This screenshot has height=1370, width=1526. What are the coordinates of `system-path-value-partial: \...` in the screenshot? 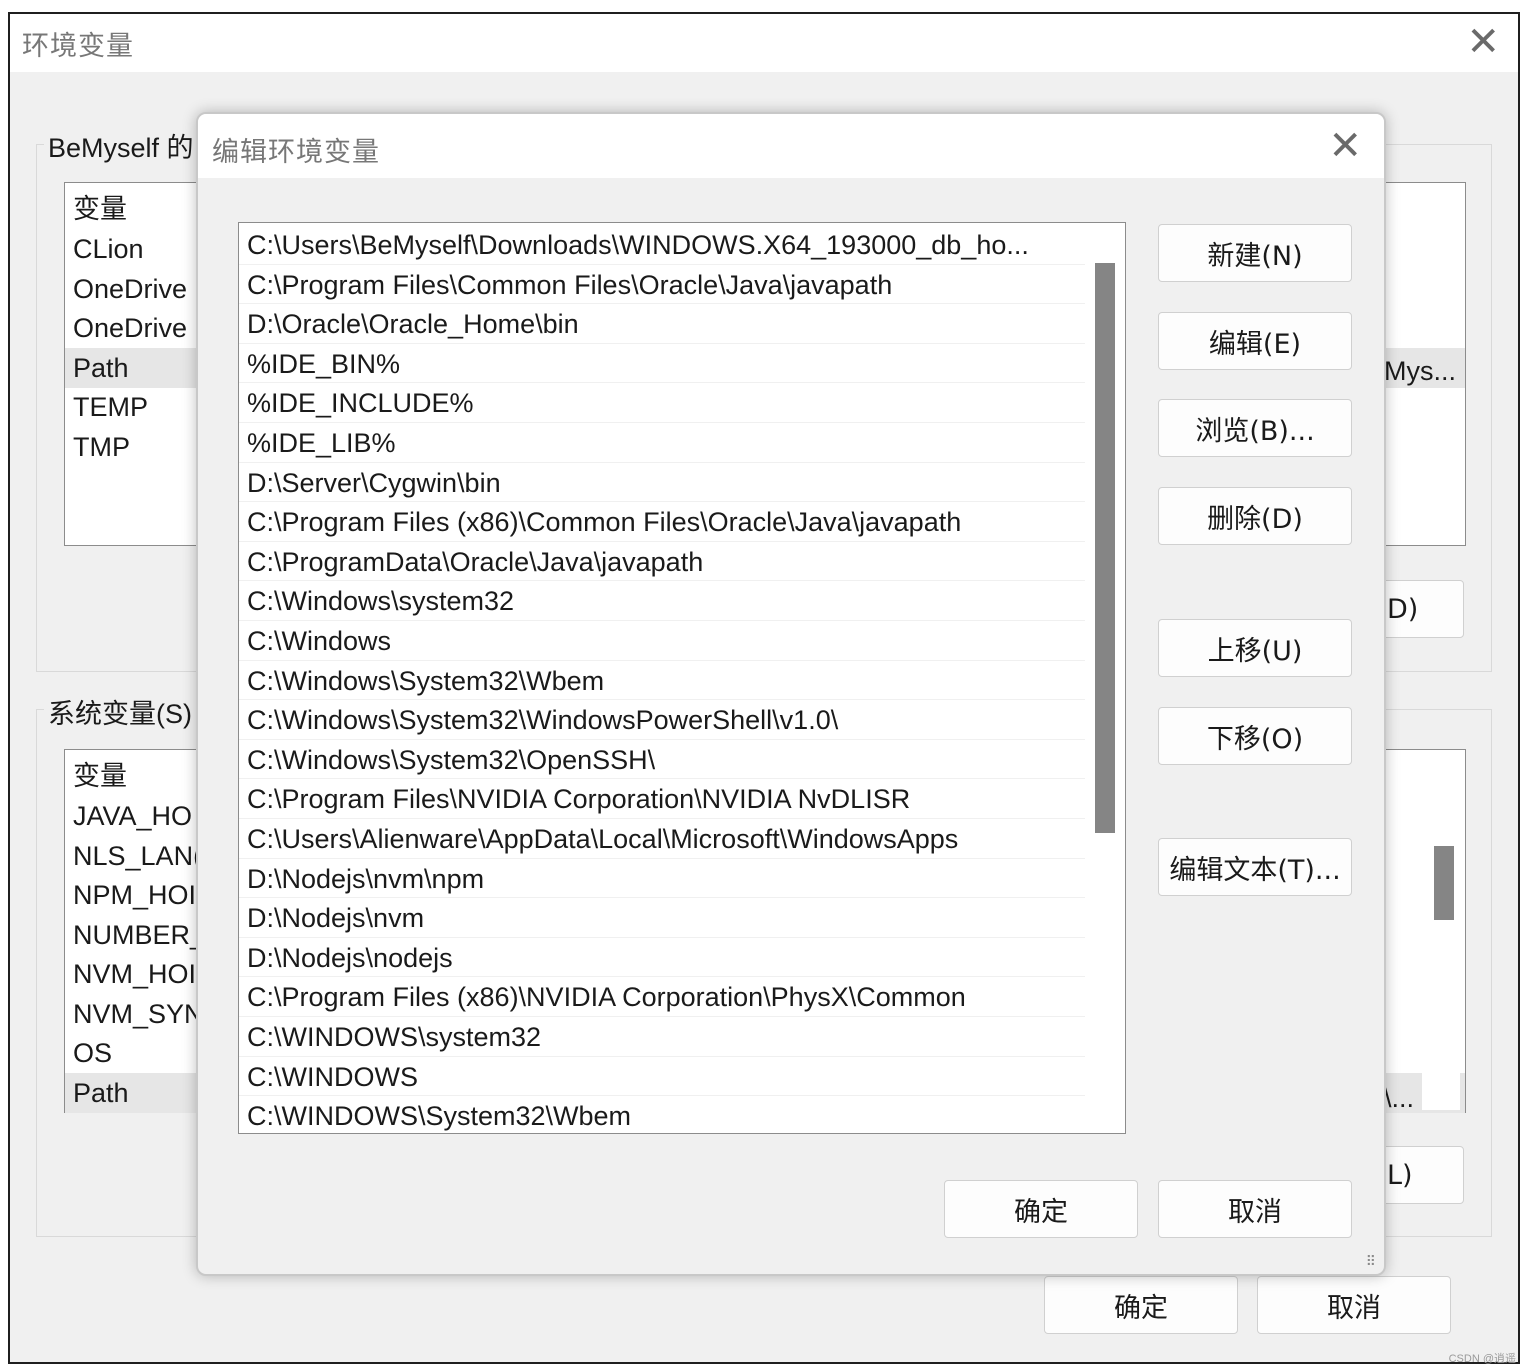 It's located at (1399, 1098).